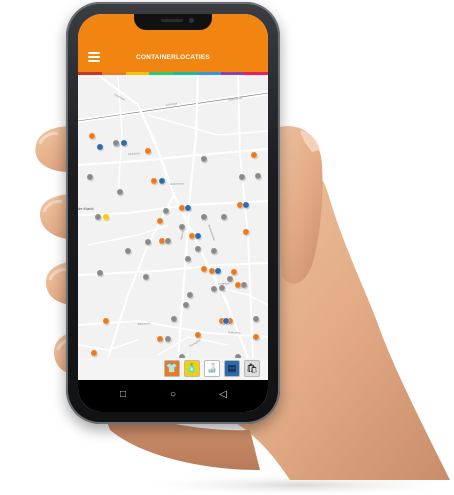 The image size is (454, 495). Describe the element at coordinates (123, 395) in the screenshot. I see `recents-square-icon: □` at that location.